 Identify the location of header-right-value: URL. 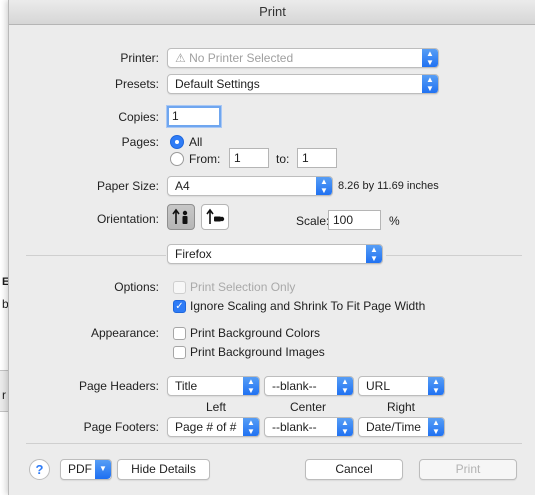
(378, 386).